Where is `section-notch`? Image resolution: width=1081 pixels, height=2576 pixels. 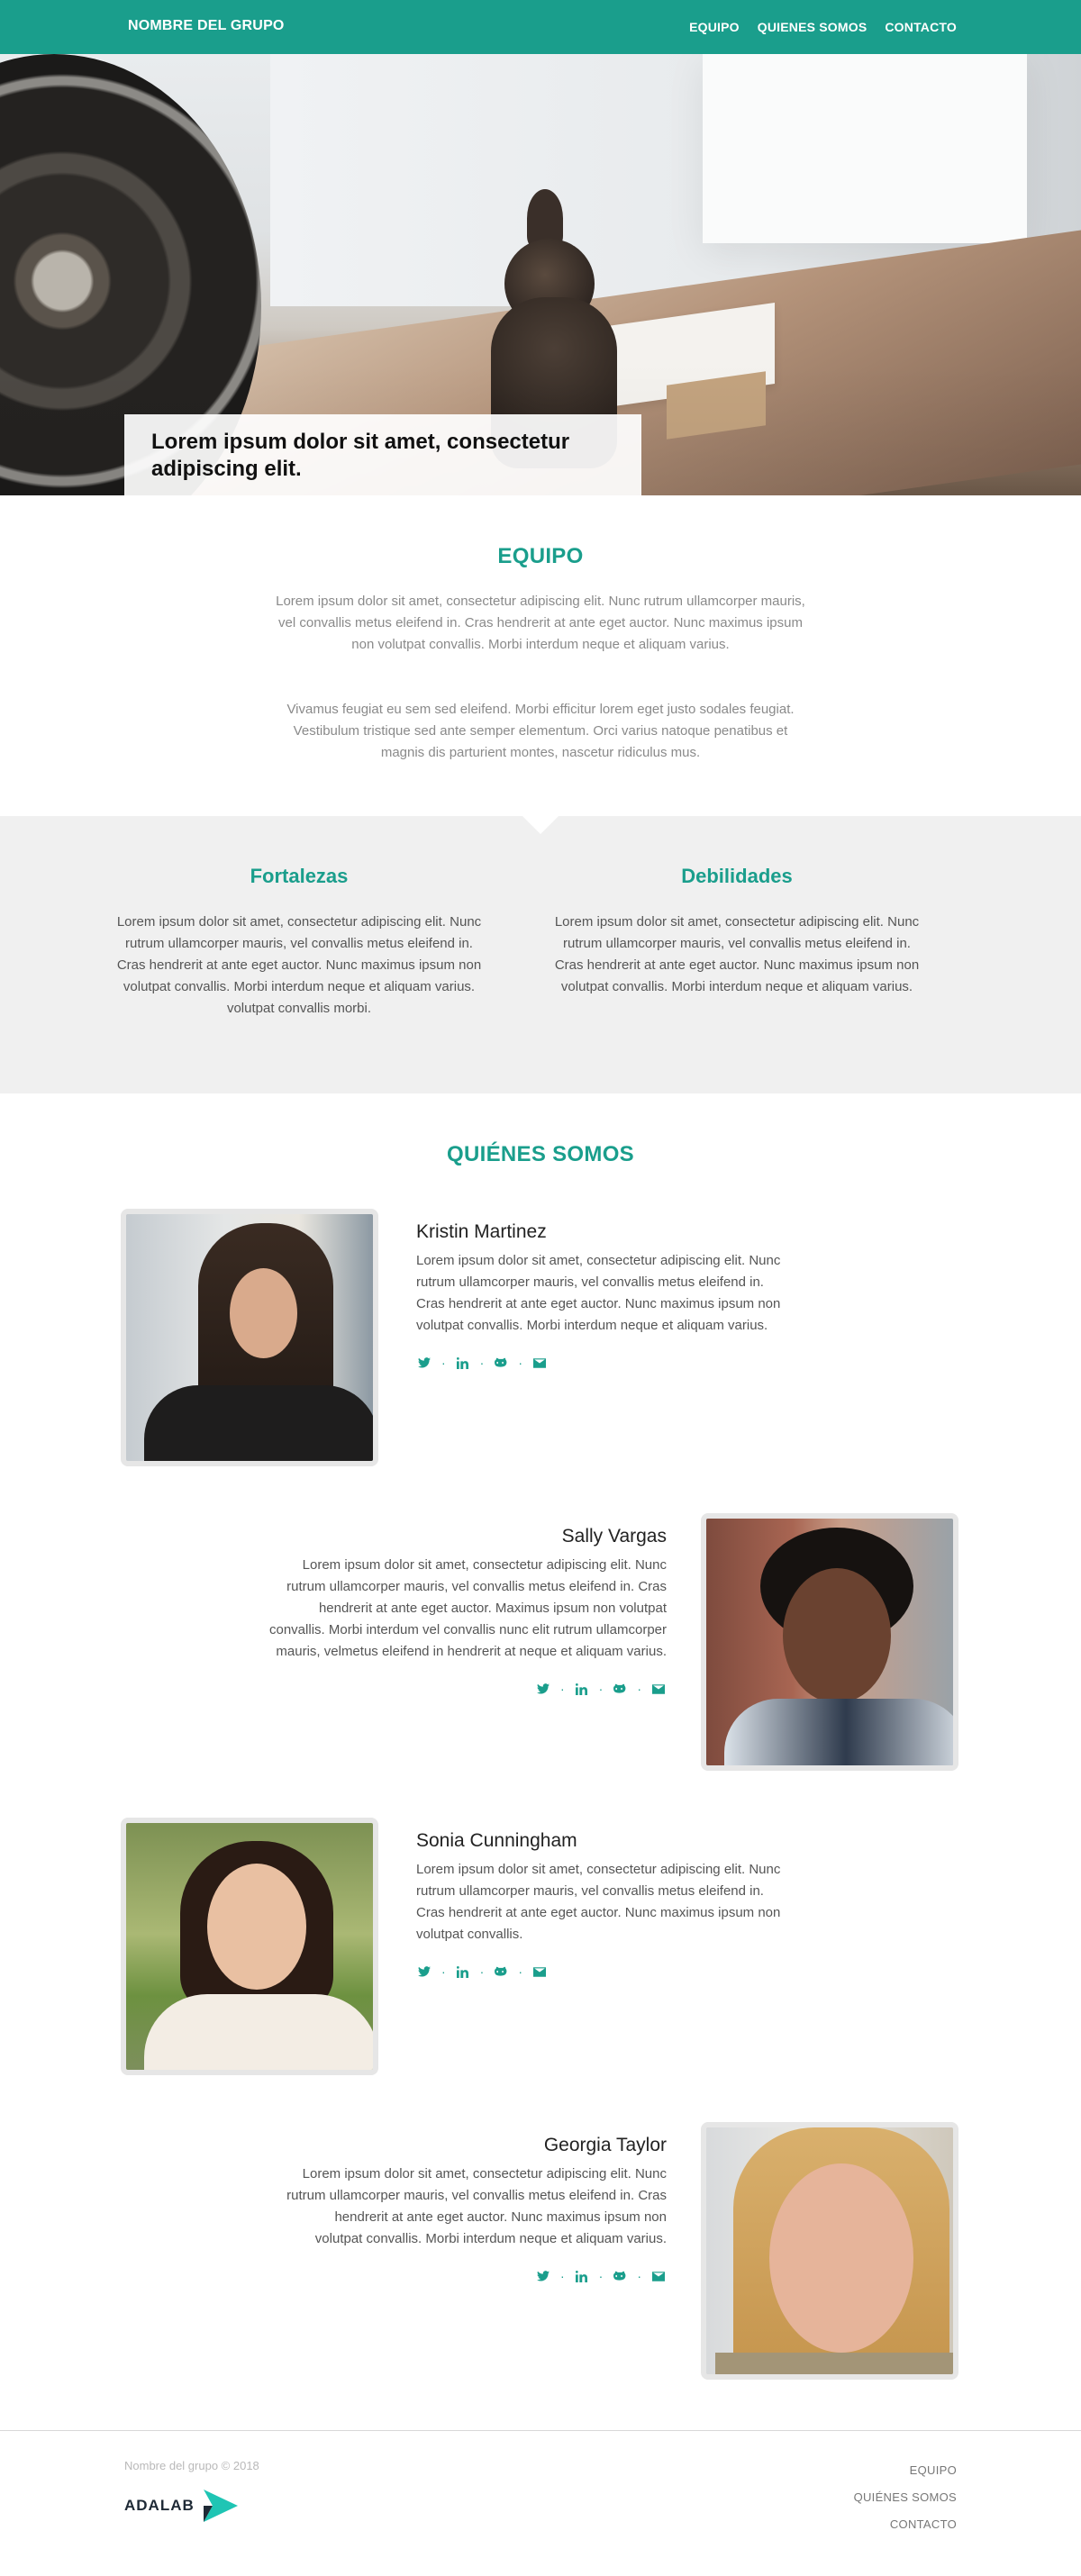 section-notch is located at coordinates (540, 825).